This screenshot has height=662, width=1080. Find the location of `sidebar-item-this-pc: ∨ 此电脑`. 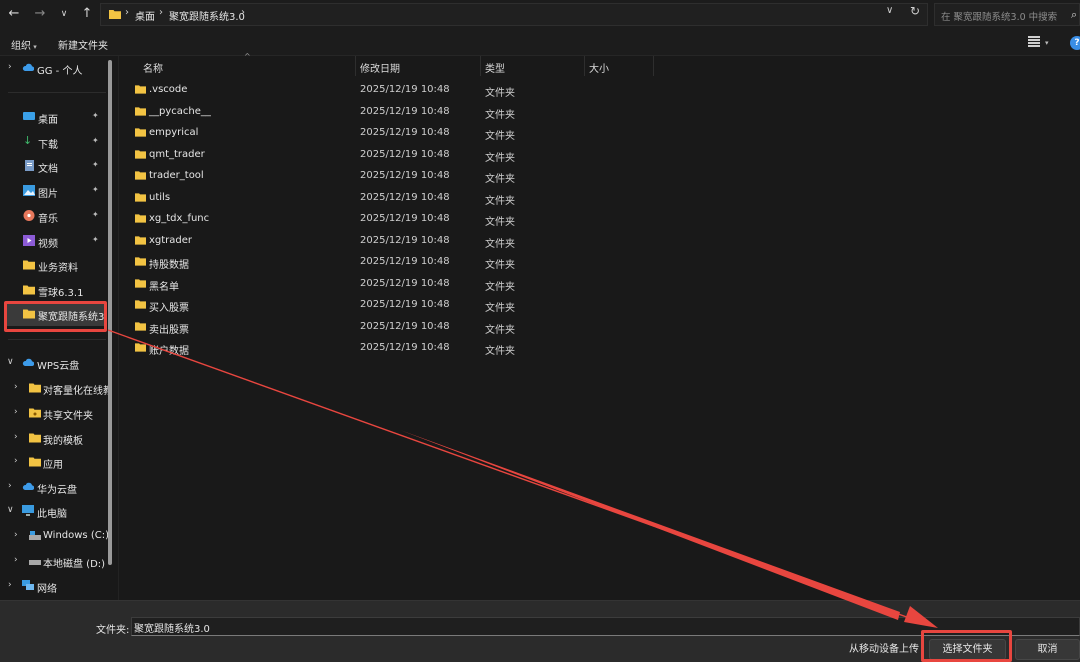

sidebar-item-this-pc: ∨ 此电脑 is located at coordinates (54, 511).